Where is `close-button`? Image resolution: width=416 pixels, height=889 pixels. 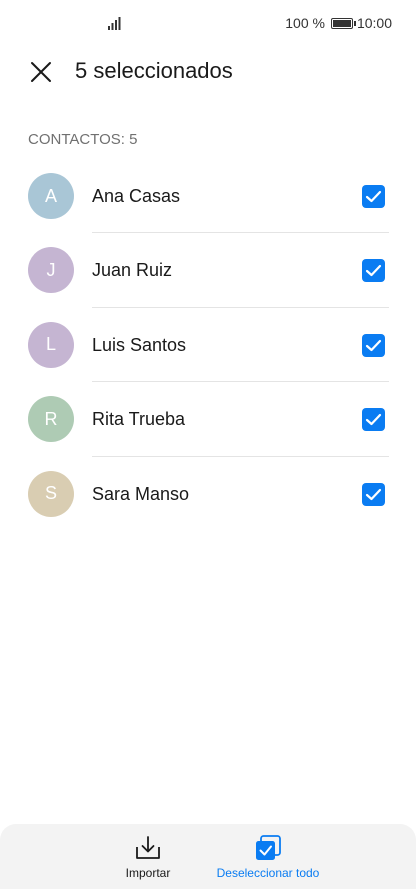 close-button is located at coordinates (41, 73).